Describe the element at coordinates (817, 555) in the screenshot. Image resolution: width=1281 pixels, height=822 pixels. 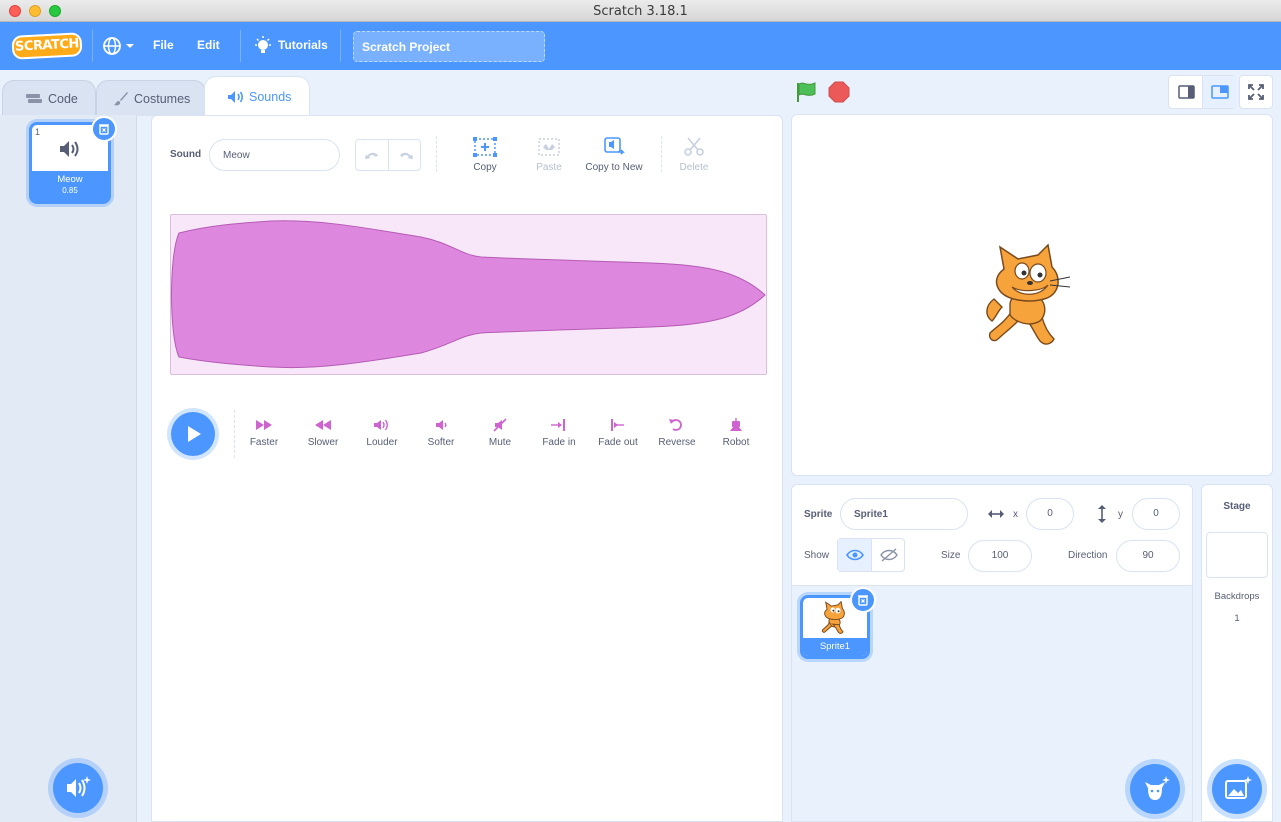
I see `show-label: Show` at that location.